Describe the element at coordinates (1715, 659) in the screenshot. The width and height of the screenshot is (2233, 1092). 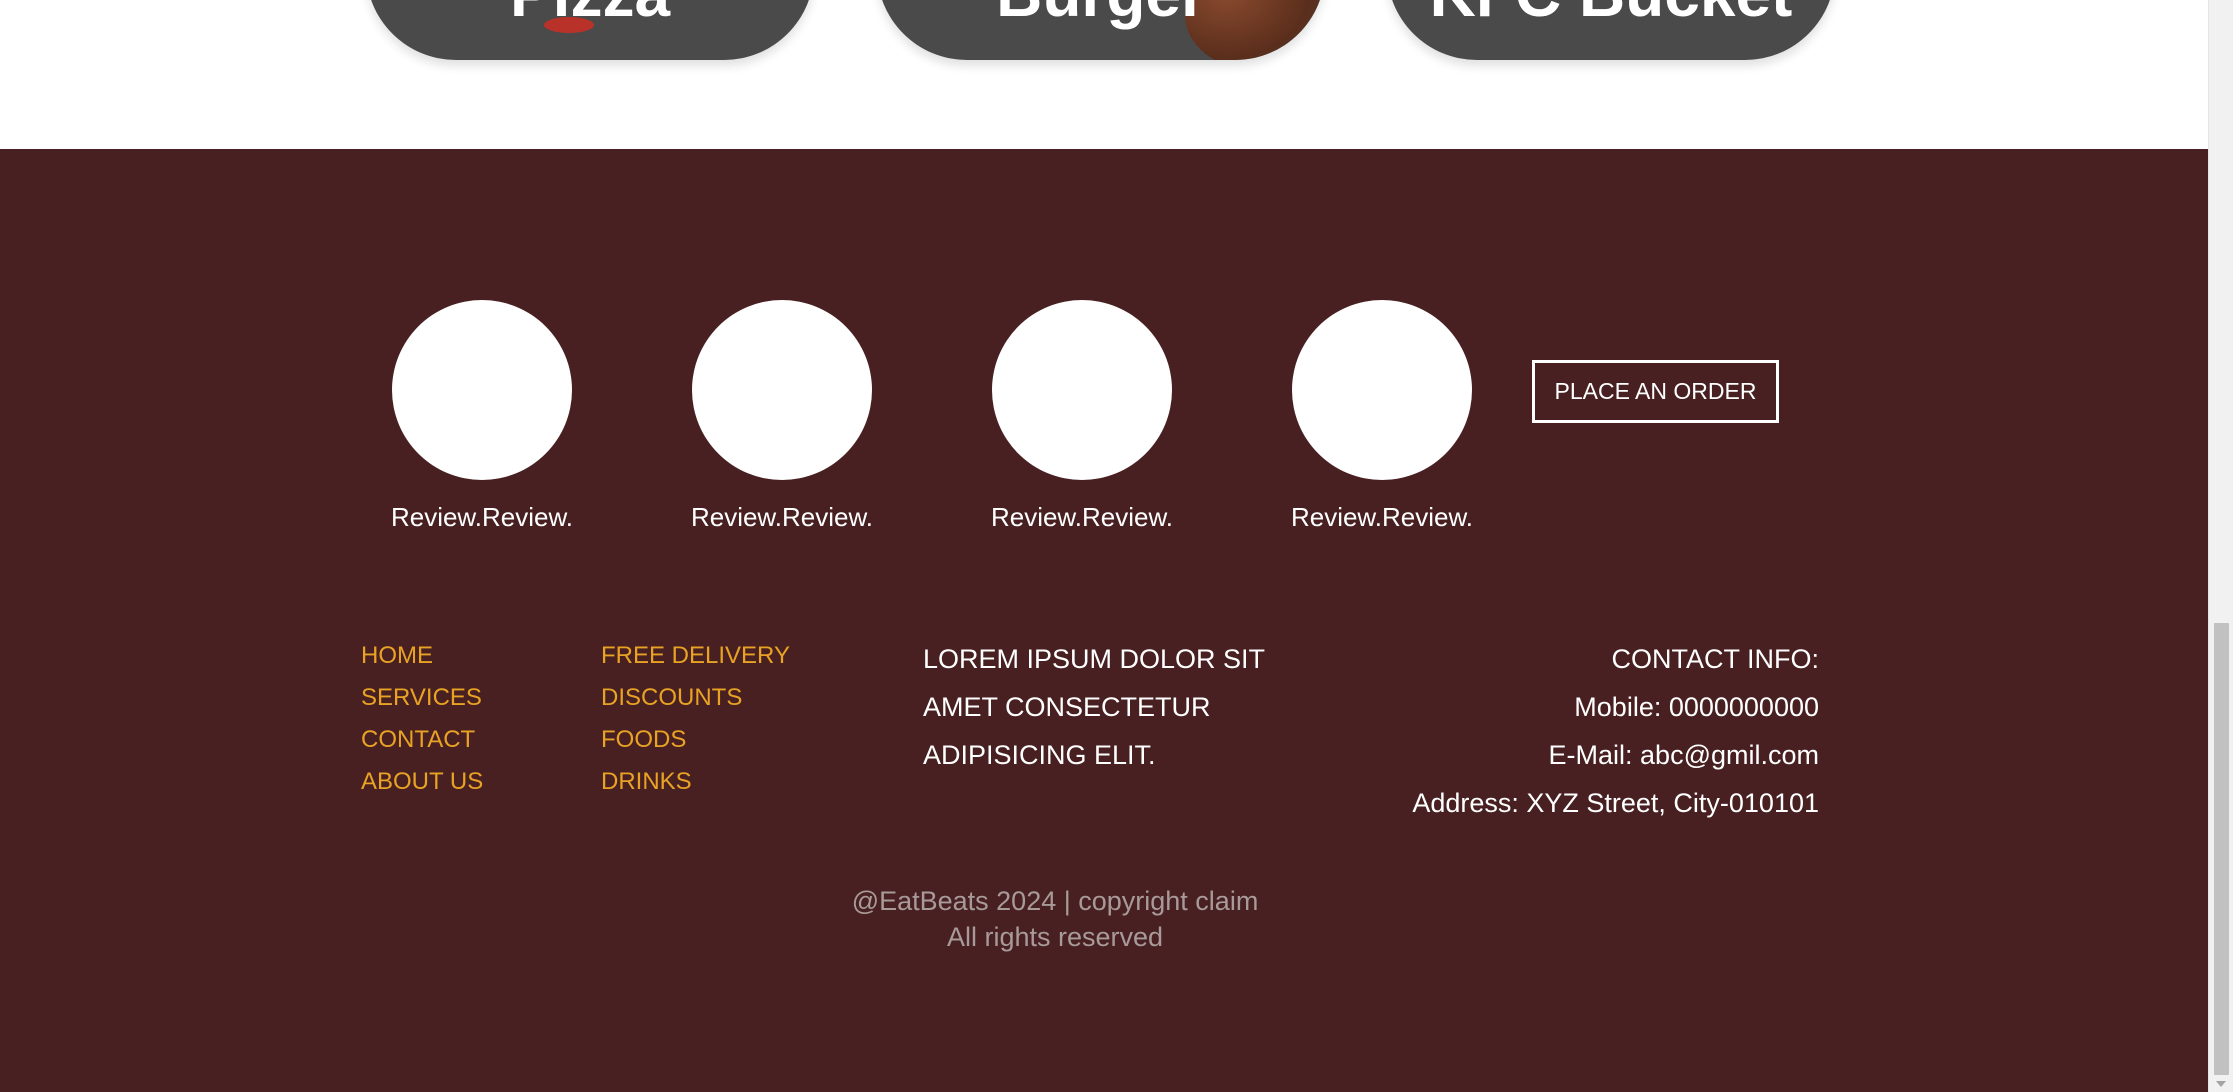
I see `contact-heading: CONTACT INFO:` at that location.